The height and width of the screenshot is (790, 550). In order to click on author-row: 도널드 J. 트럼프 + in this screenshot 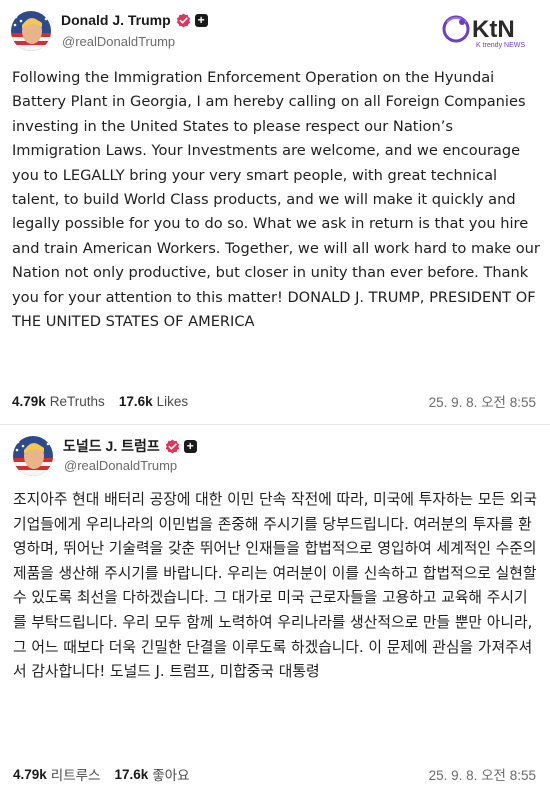, I will do `click(130, 446)`.